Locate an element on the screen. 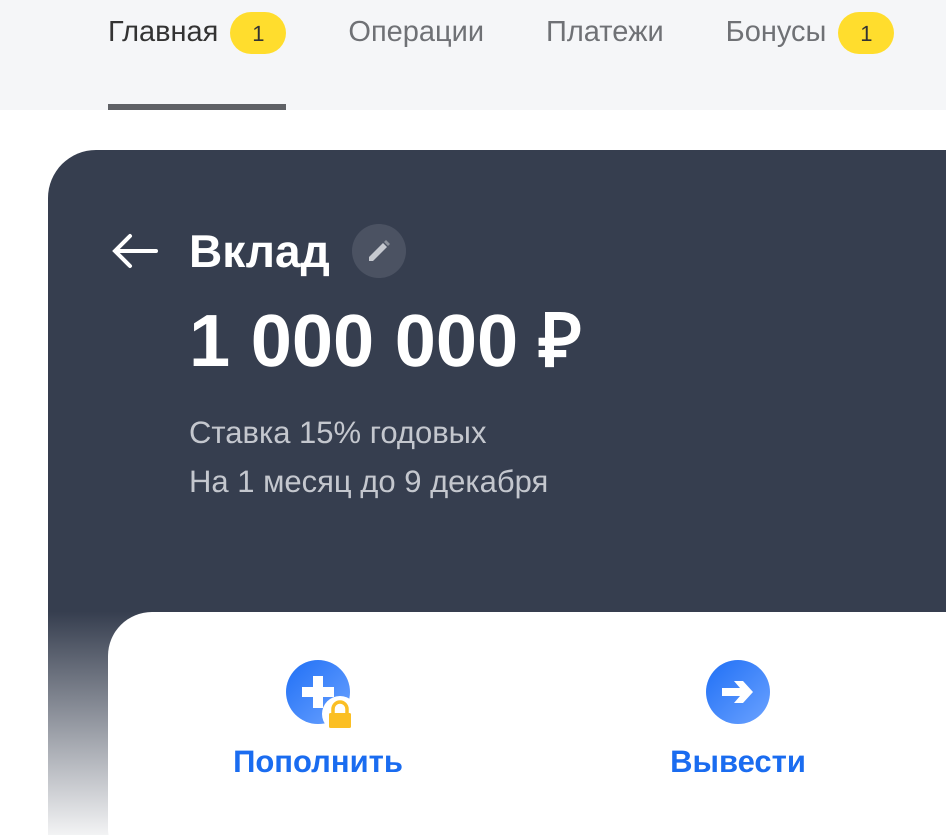 This screenshot has height=835, width=946. tab: Платежи is located at coordinates (605, 55).